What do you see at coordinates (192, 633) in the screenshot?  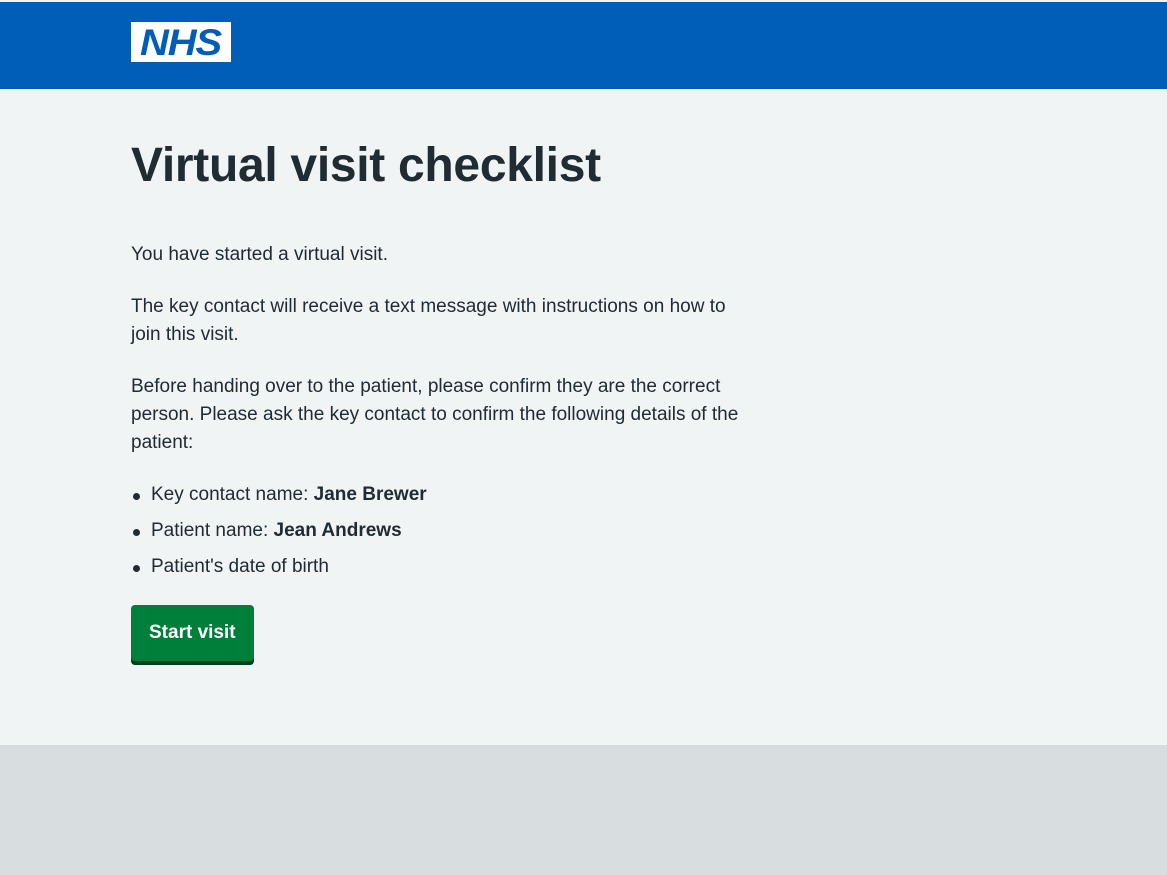 I see `start-visit-button: Start visit` at bounding box center [192, 633].